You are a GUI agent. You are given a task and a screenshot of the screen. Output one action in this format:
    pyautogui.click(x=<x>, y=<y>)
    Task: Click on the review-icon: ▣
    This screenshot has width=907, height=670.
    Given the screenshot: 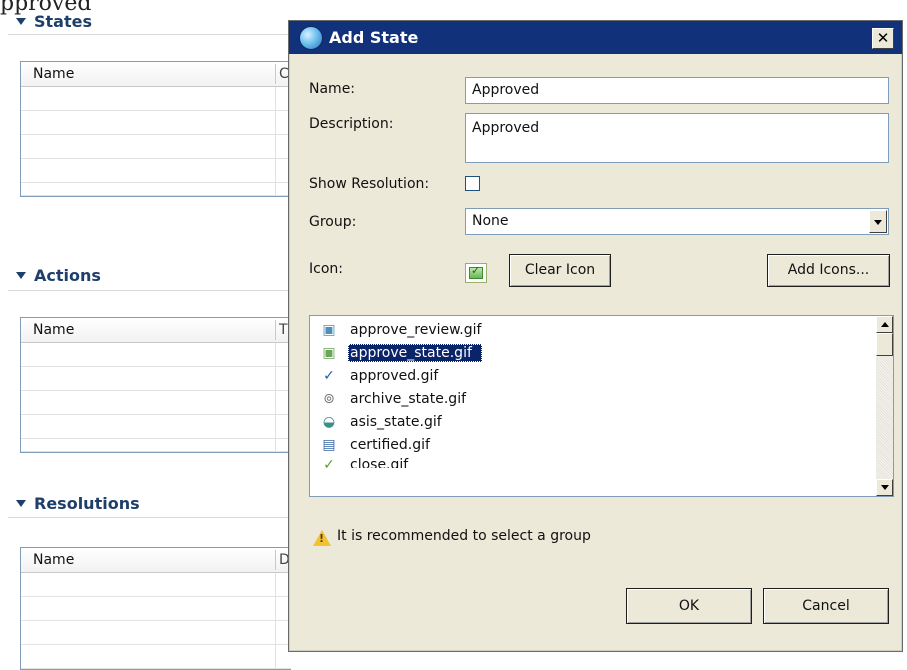 What is the action you would take?
    pyautogui.click(x=329, y=329)
    